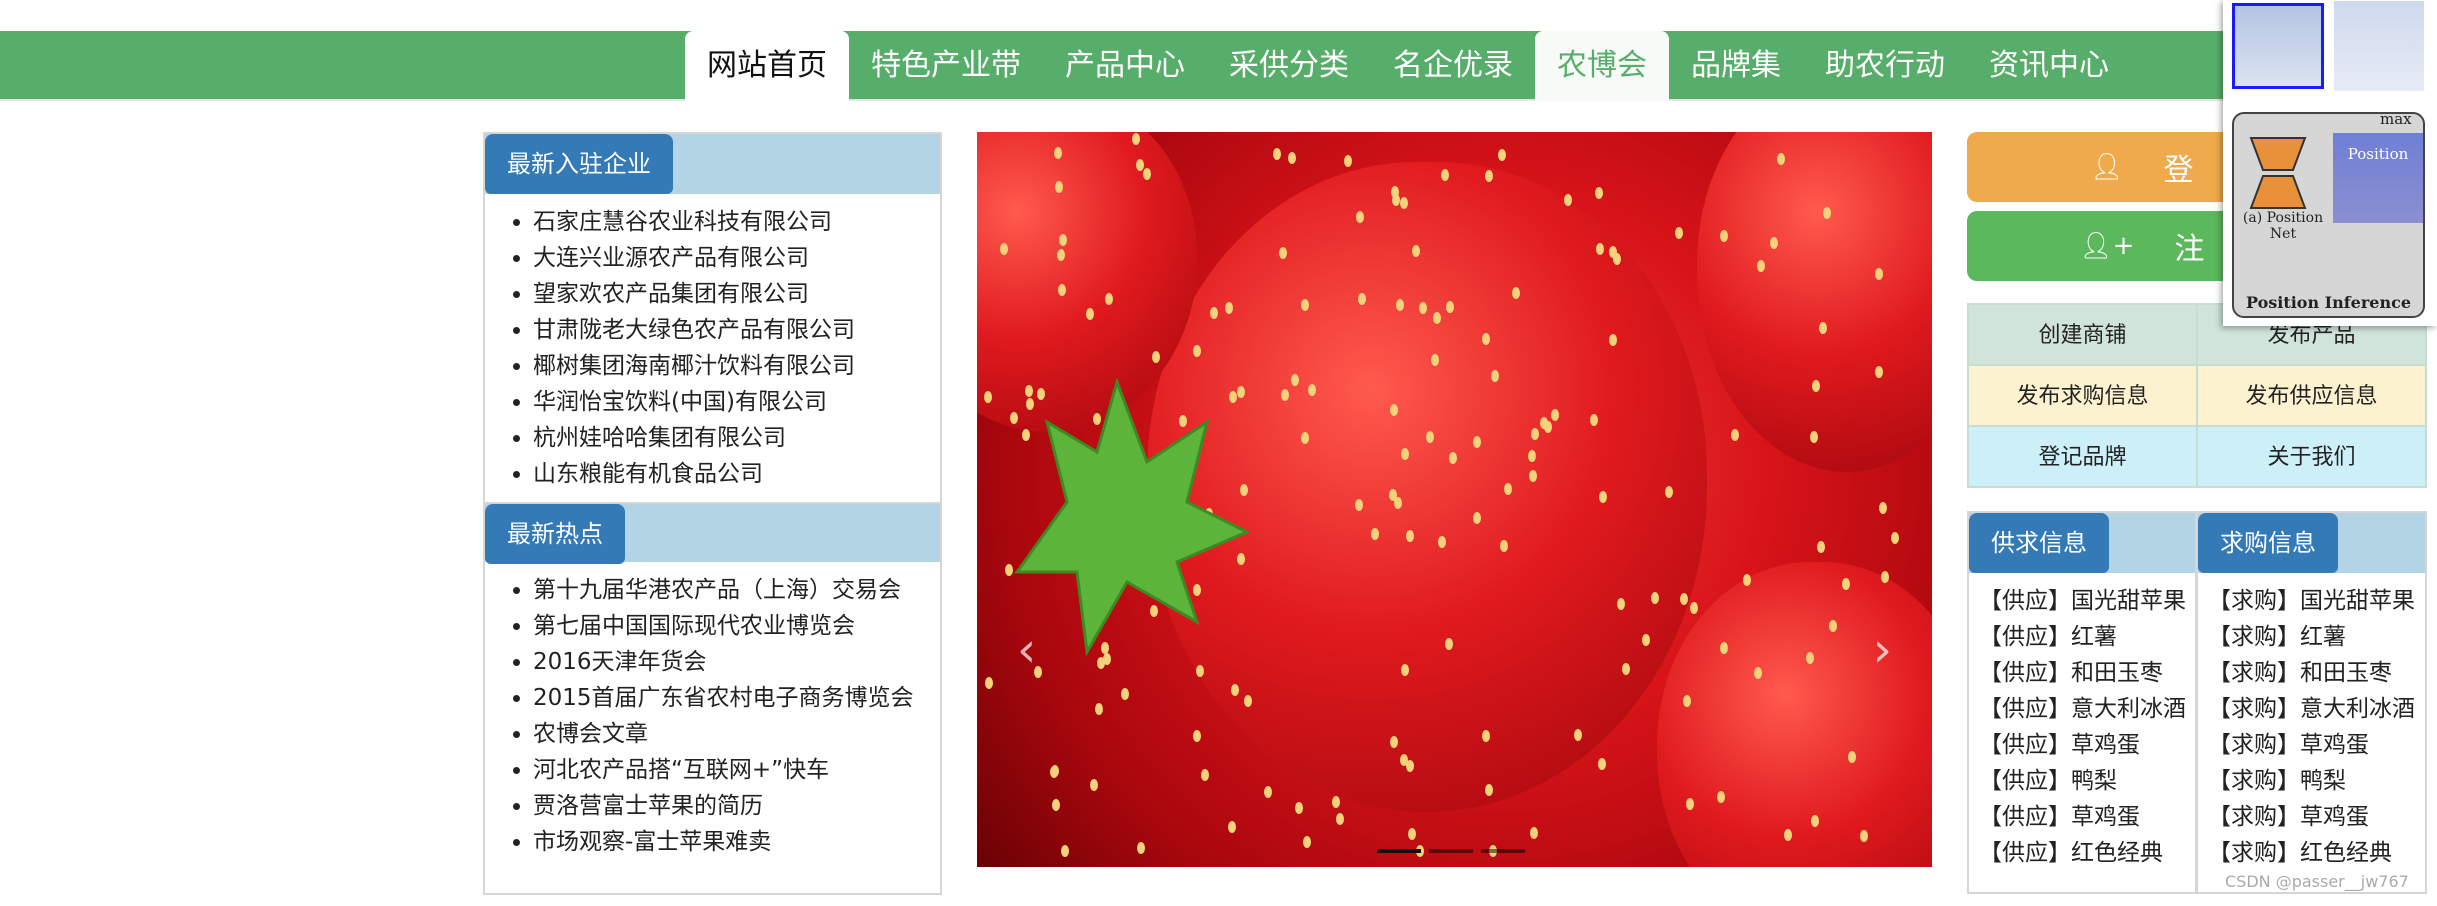 The height and width of the screenshot is (906, 2437). I want to click on supply-item: 【供应】意大利冰酒, so click(2087, 709).